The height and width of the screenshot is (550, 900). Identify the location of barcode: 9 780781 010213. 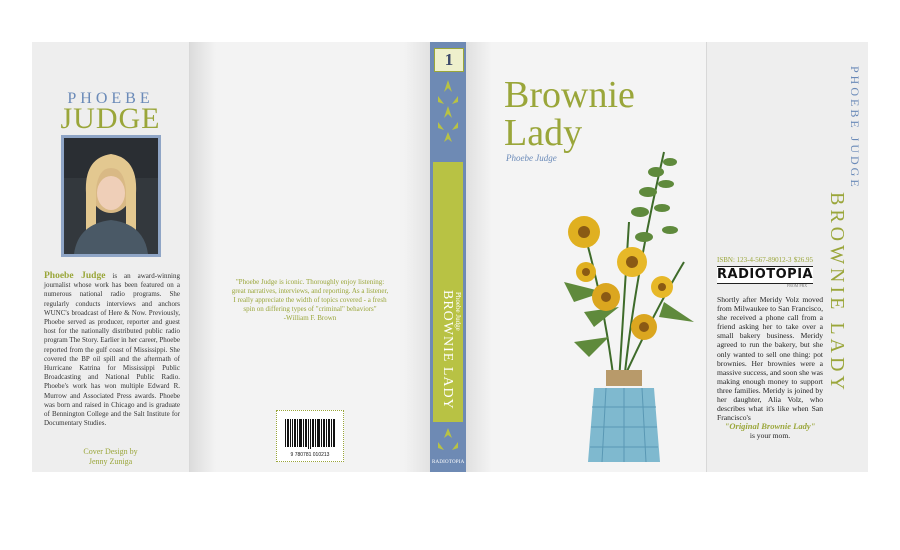
(310, 436).